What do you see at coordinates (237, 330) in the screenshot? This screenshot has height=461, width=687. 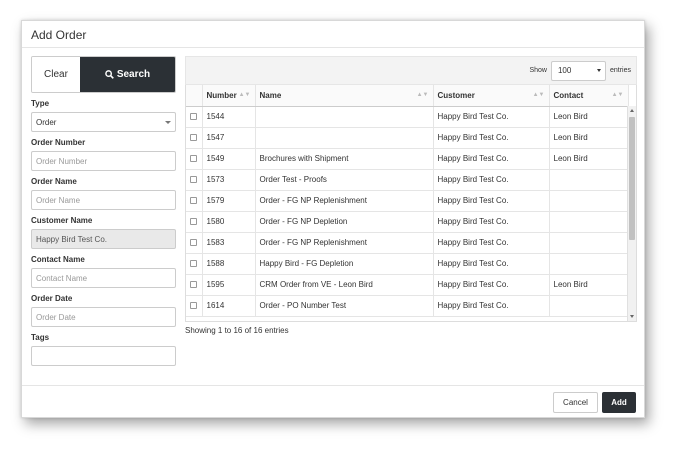 I see `table-info: Showing 1 to 16 of 16 entries` at bounding box center [237, 330].